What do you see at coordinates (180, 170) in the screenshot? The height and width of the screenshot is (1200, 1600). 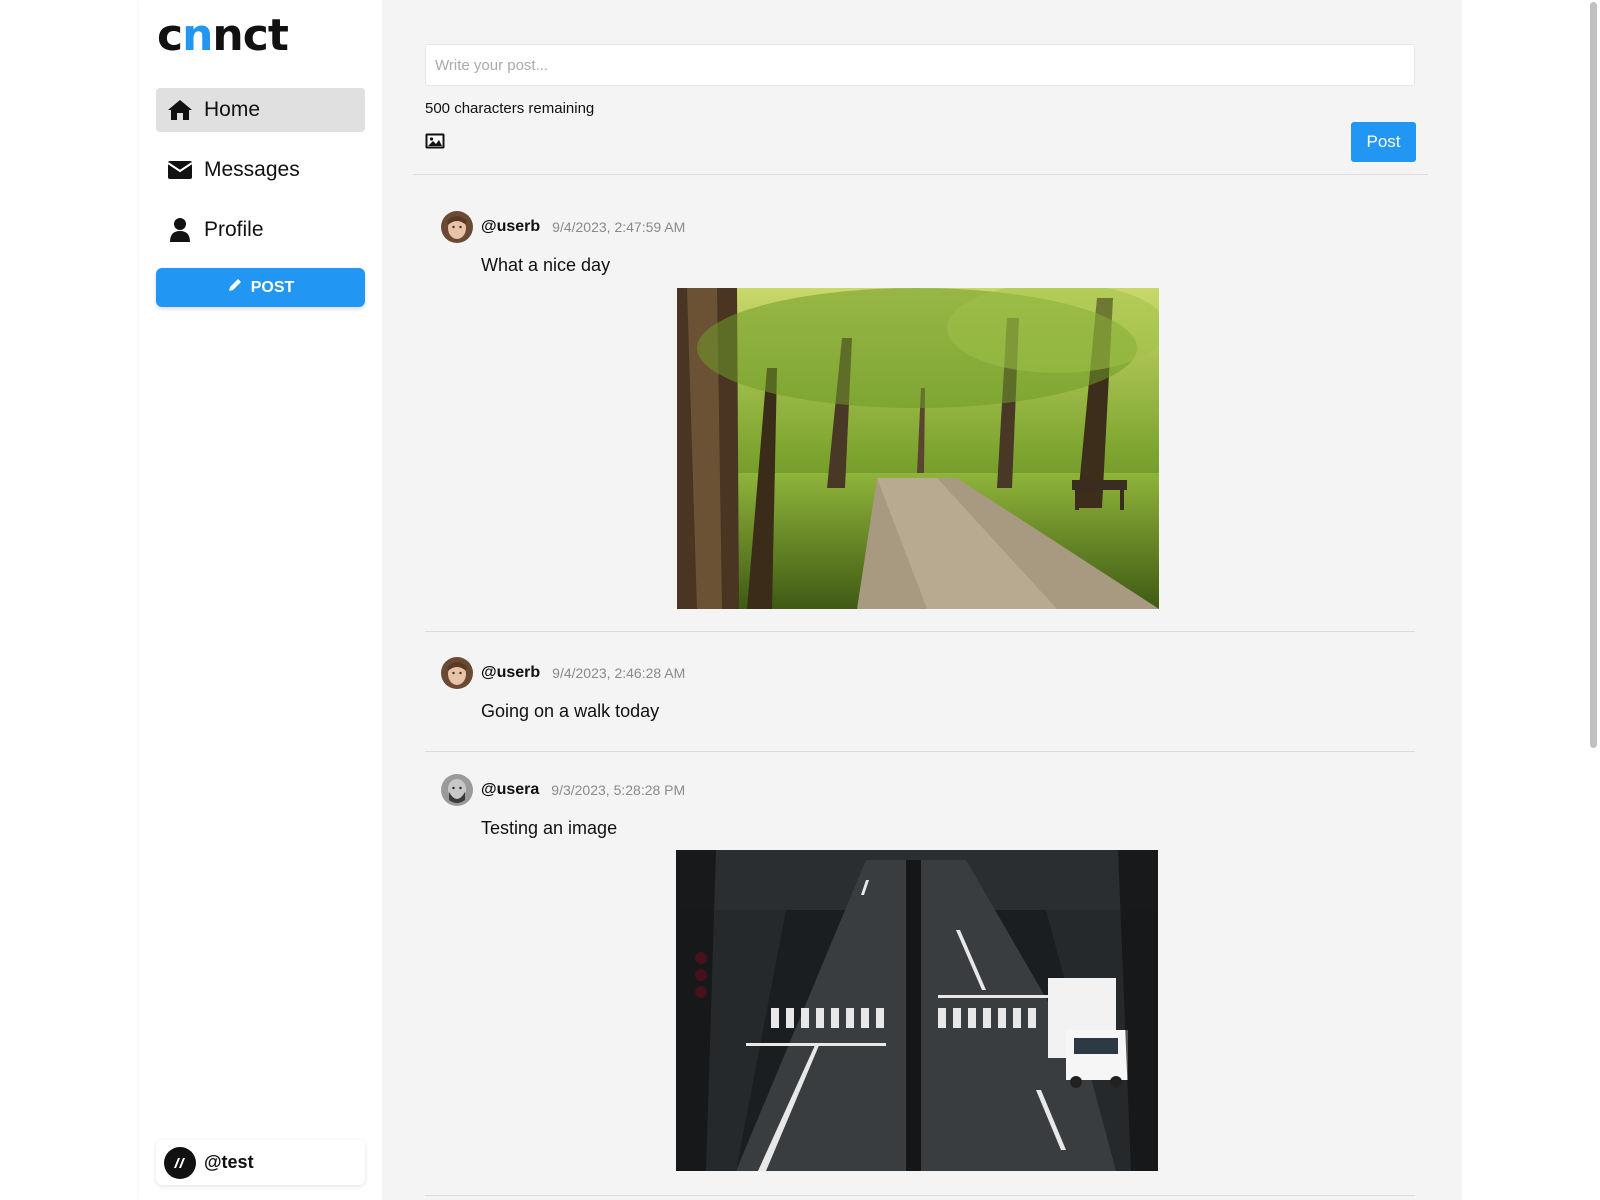 I see `envelope-icon` at bounding box center [180, 170].